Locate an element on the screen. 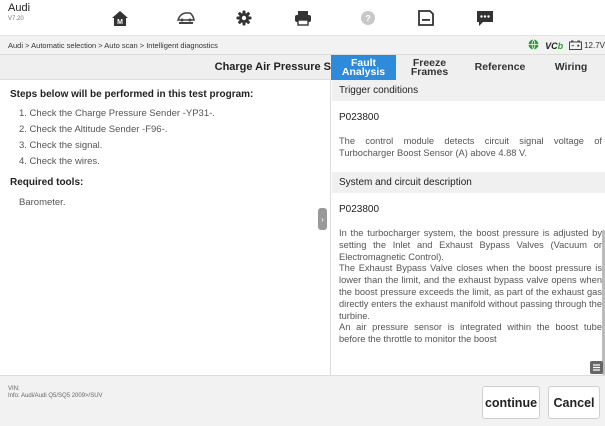 The image size is (605, 426). panel-collapse-handle: › is located at coordinates (322, 219).